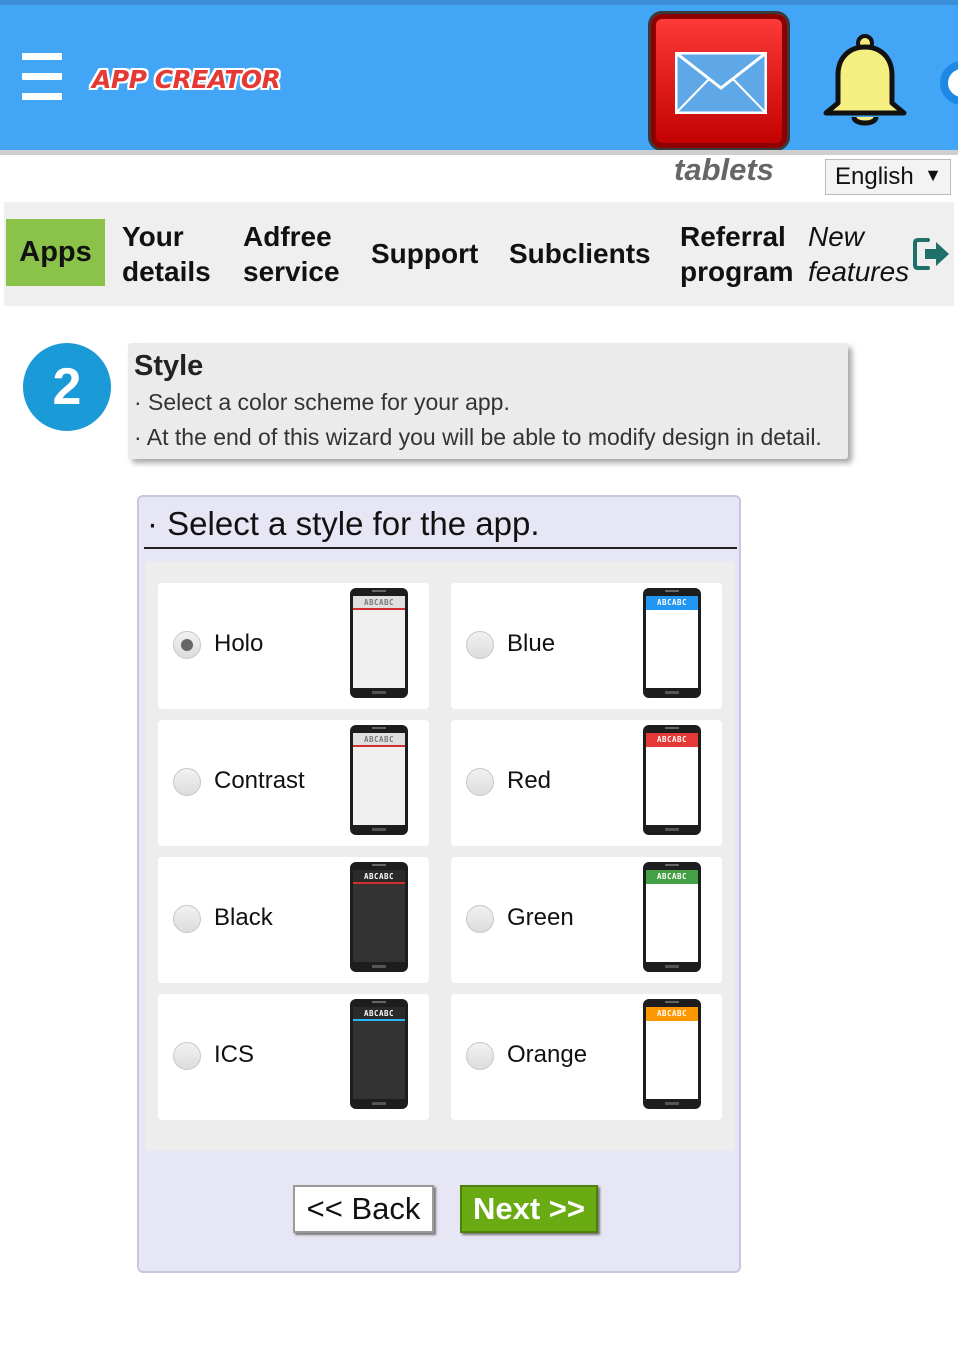  What do you see at coordinates (888, 177) in the screenshot?
I see `language-select: English ▼` at bounding box center [888, 177].